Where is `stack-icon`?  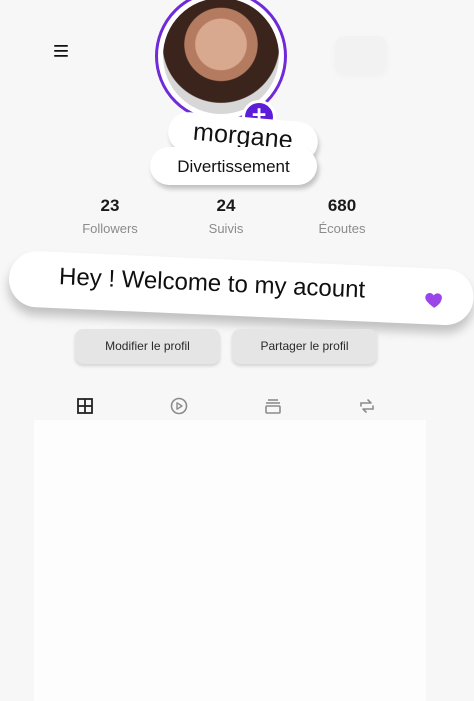
stack-icon is located at coordinates (273, 406).